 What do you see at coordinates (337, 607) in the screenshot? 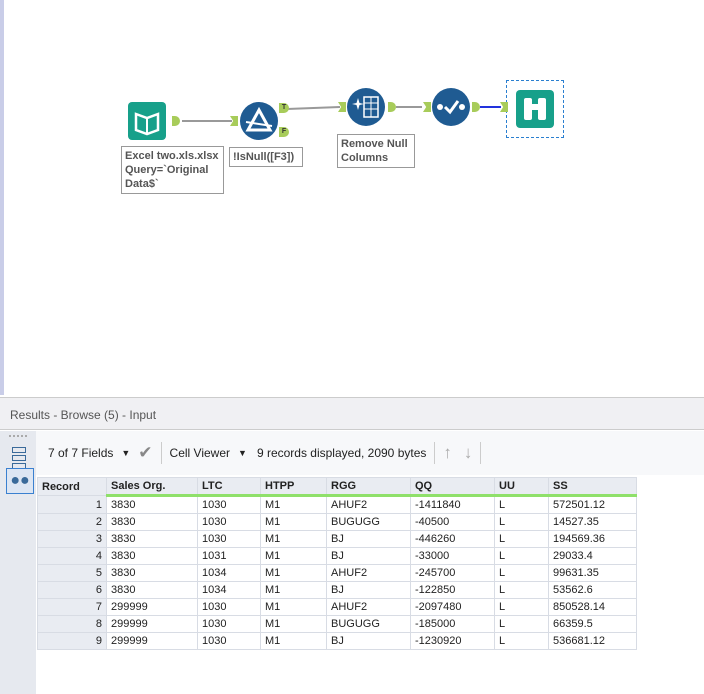
I see `table-row: 7 299999 1030 M1 AHUF2 -2097480 L 850528.14` at bounding box center [337, 607].